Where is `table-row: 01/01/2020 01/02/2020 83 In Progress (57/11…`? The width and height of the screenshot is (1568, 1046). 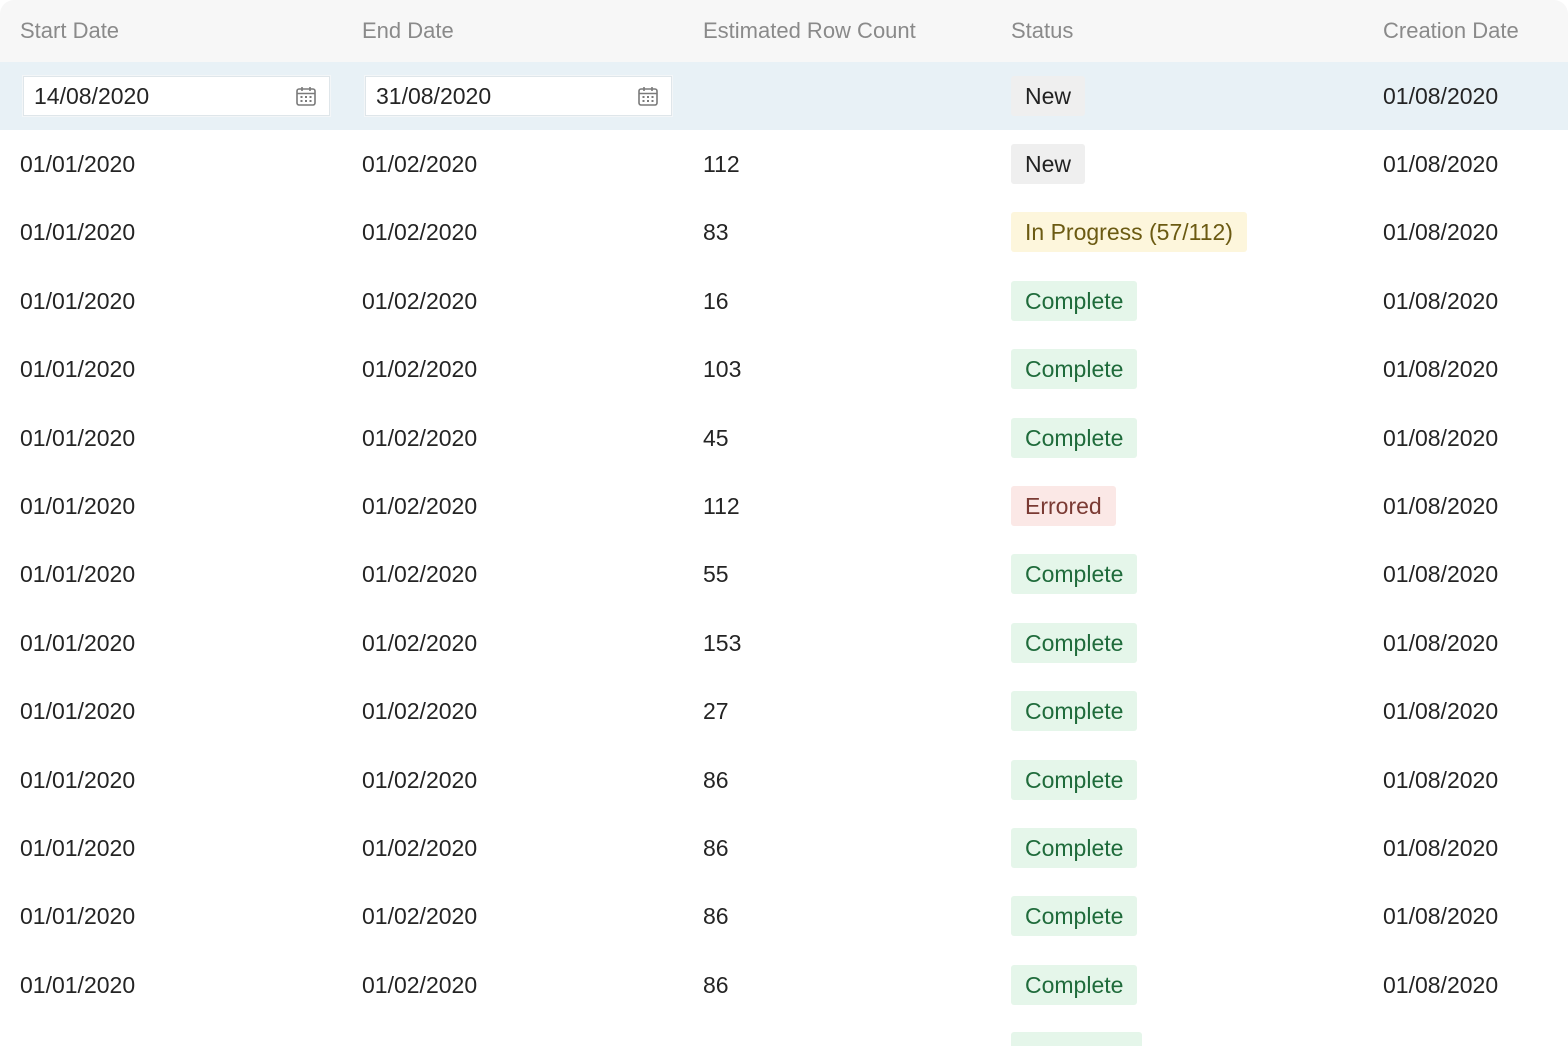
table-row: 01/01/2020 01/02/2020 83 In Progress (57/11… is located at coordinates (784, 232).